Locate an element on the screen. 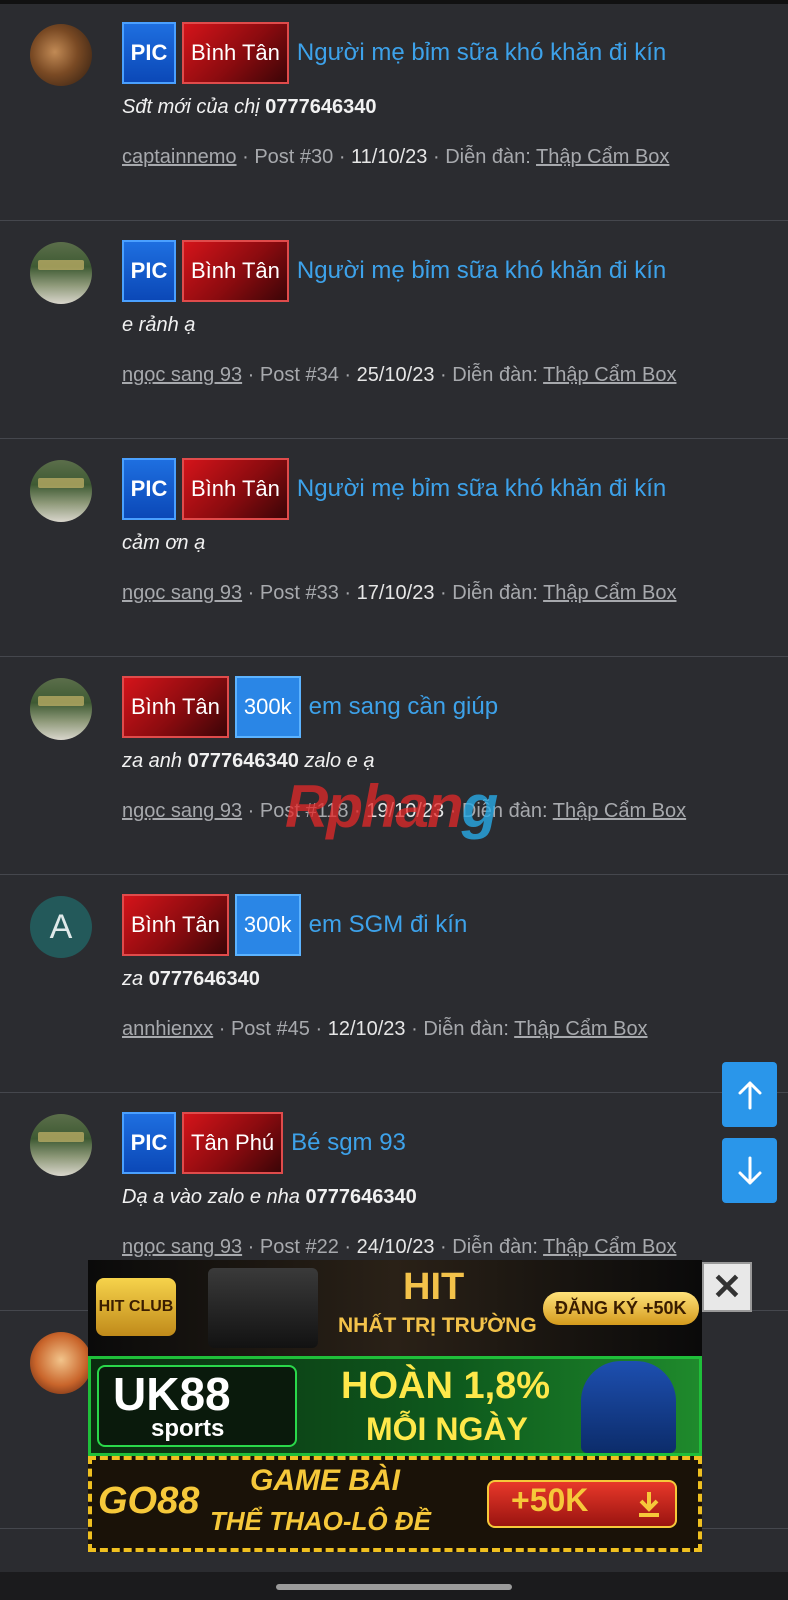 This screenshot has height=1600, width=788. ad1-register-button: ĐĂNG KÝ +50K is located at coordinates (621, 1308).